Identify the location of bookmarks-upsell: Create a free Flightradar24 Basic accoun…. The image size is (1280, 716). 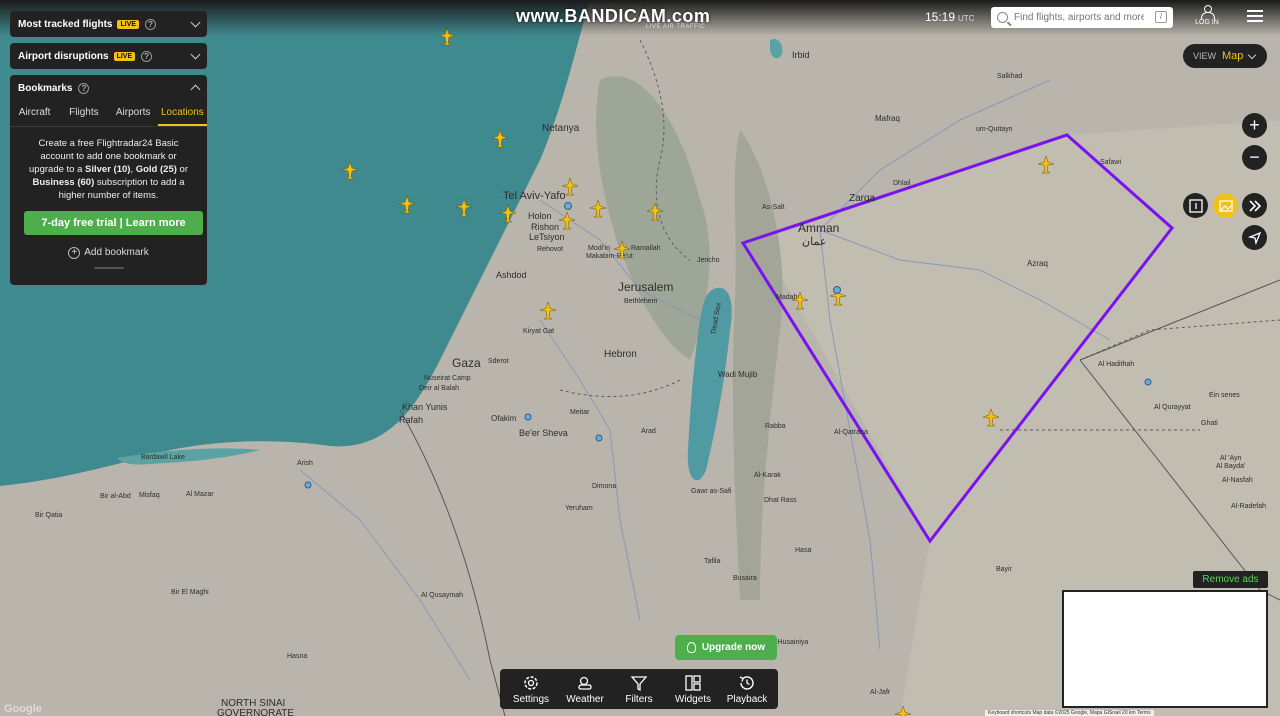
(108, 202).